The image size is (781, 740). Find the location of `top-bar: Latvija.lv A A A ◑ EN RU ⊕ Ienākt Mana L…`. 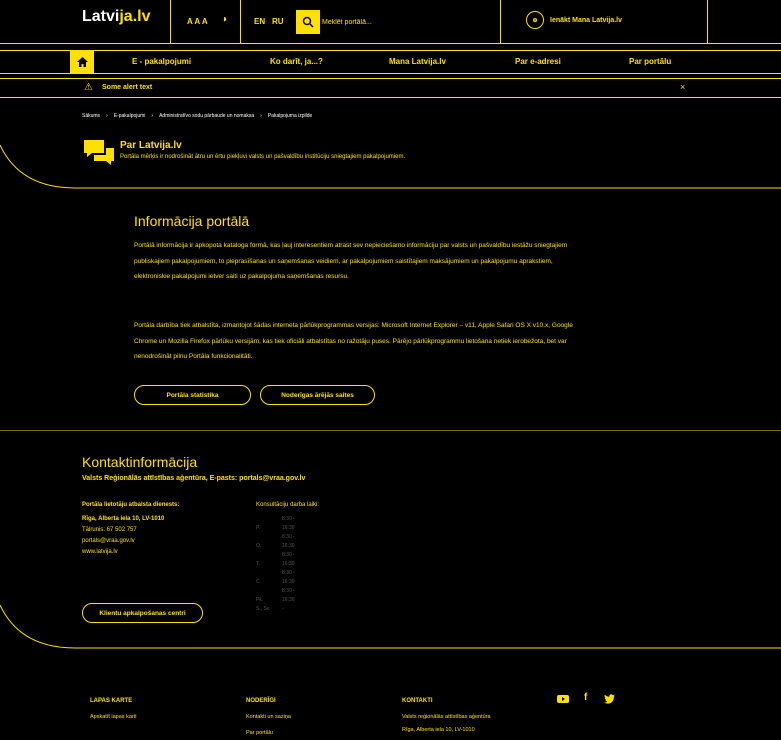

top-bar: Latvija.lv A A A ◑ EN RU ⊕ Ienākt Mana L… is located at coordinates (390, 22).